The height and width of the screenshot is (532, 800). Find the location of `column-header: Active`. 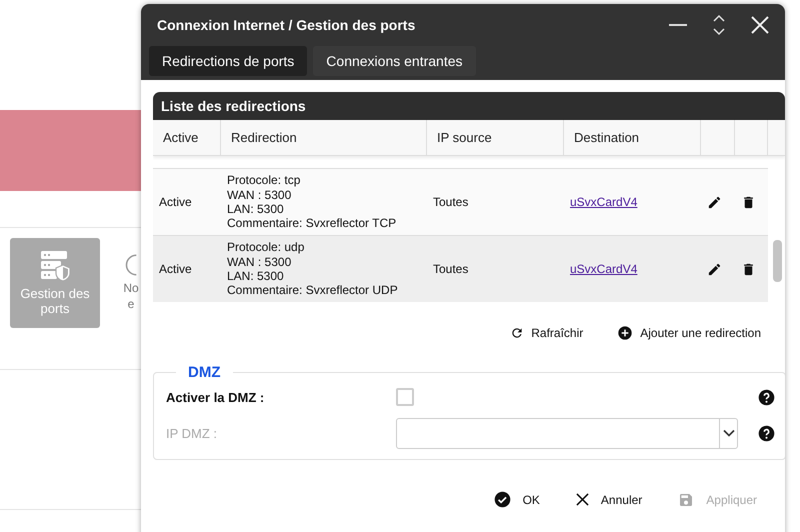

column-header: Active is located at coordinates (187, 137).